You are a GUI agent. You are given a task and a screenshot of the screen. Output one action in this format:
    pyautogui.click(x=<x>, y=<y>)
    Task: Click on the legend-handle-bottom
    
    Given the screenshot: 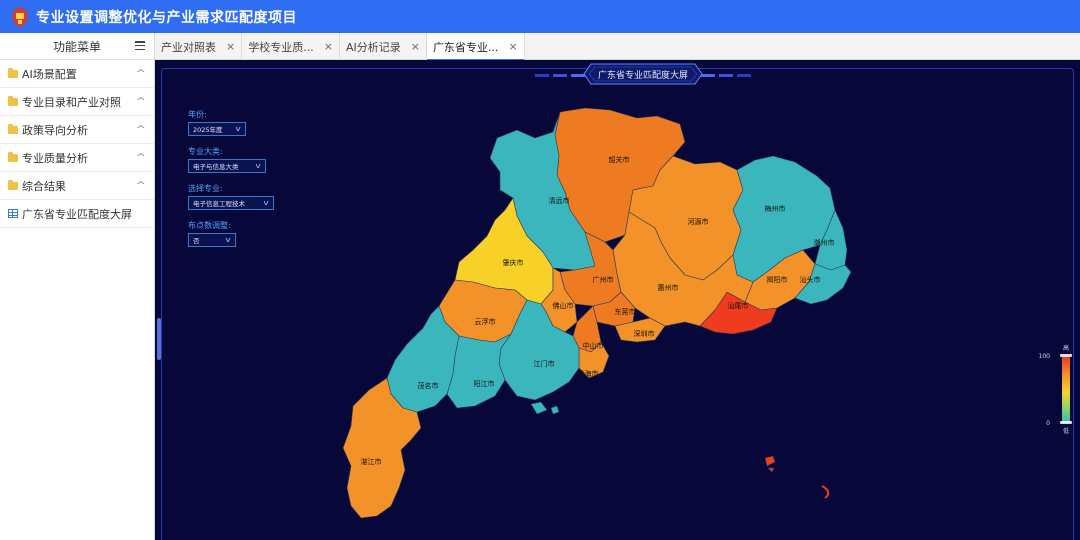 What is the action you would take?
    pyautogui.click(x=1066, y=422)
    